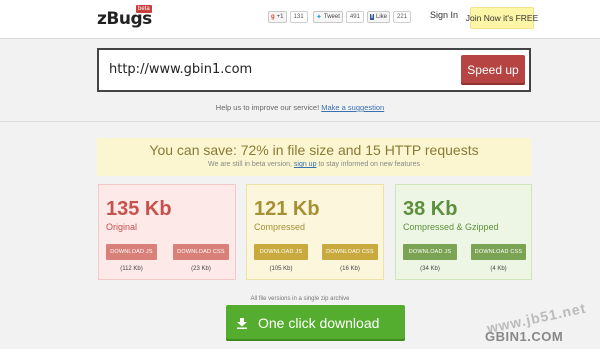  Describe the element at coordinates (281, 269) in the screenshot. I see `compressed-js-size: (105 Kb)` at that location.